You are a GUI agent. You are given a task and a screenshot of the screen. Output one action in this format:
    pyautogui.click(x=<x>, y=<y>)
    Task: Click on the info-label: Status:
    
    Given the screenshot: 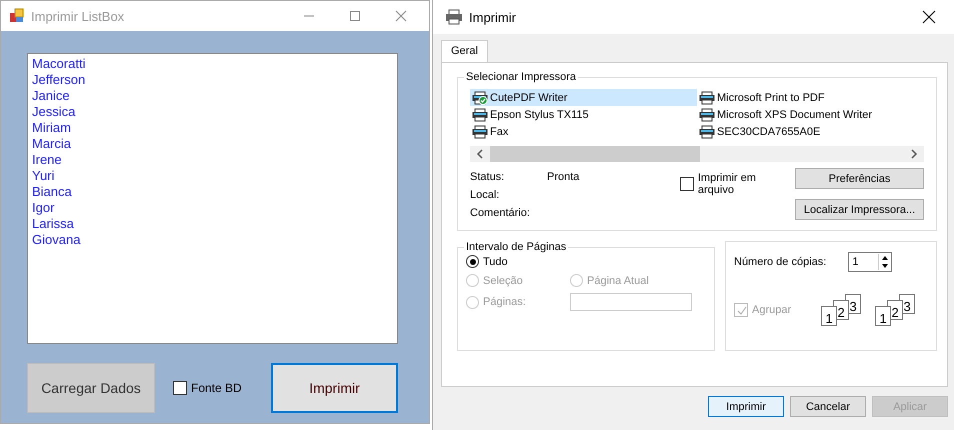 What is the action you would take?
    pyautogui.click(x=488, y=177)
    